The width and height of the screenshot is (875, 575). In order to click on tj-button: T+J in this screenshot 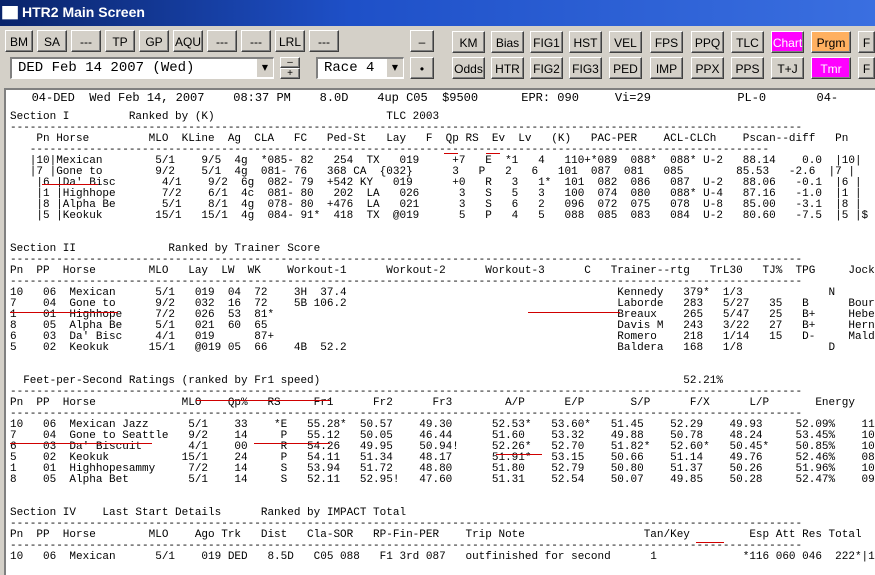, I will do `click(787, 68)`.